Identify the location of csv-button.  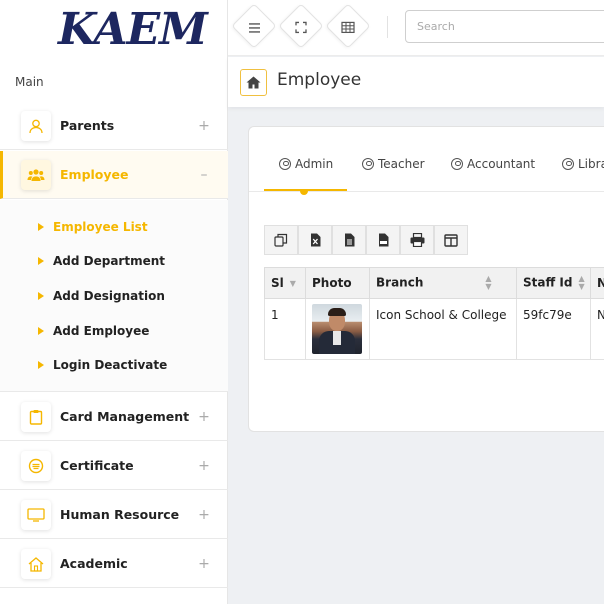
(349, 240).